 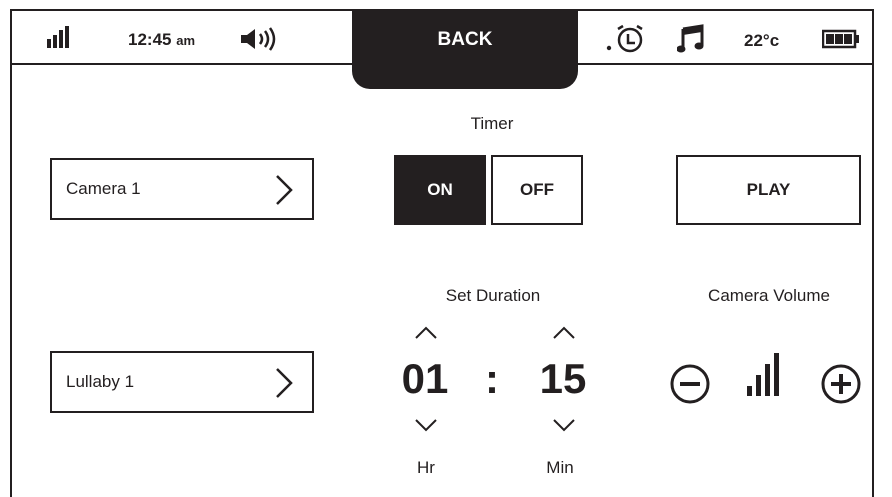 What do you see at coordinates (150, 39) in the screenshot?
I see `time-value: 12:45` at bounding box center [150, 39].